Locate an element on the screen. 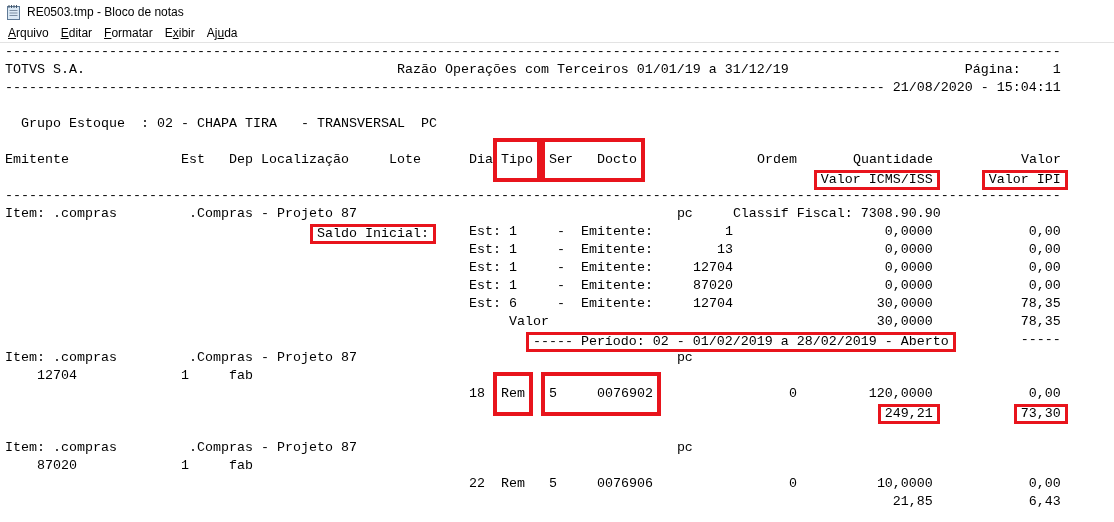 This screenshot has width=1114, height=522. notepad-icon is located at coordinates (13, 11).